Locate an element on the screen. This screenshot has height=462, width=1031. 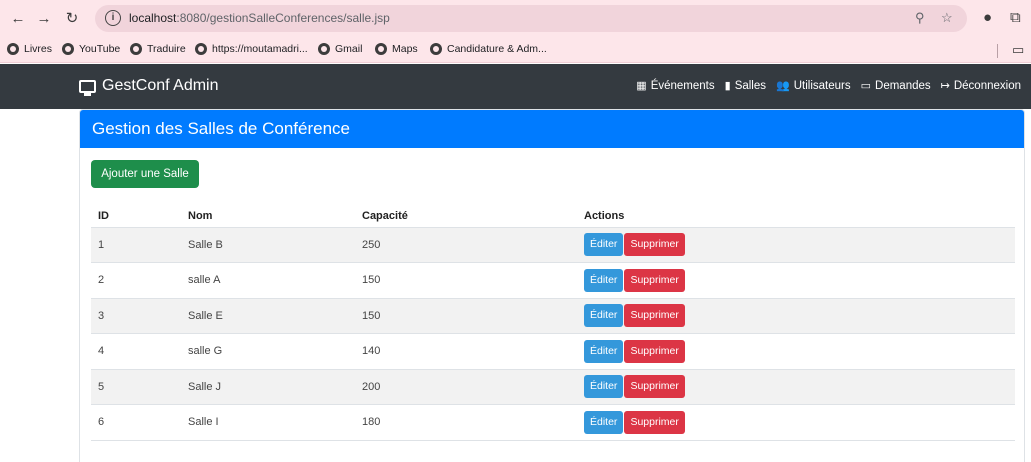
nav-link-utilisateurs: 👥 Utilisateurs is located at coordinates (813, 86).